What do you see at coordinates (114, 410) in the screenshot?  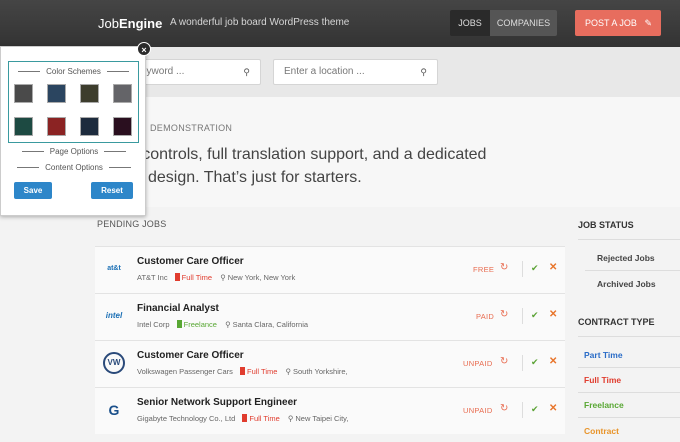 I see `gigabyte-logo-icon: G` at bounding box center [114, 410].